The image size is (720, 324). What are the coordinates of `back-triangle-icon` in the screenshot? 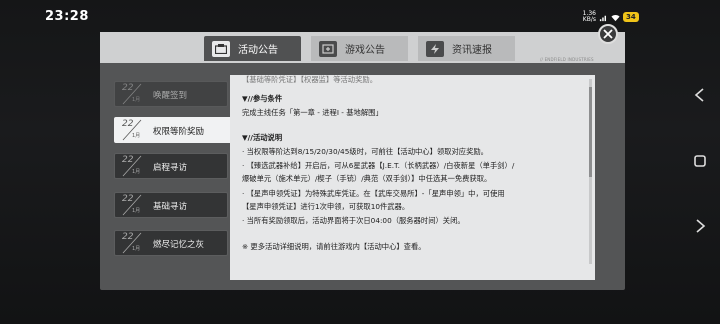 It's located at (700, 95).